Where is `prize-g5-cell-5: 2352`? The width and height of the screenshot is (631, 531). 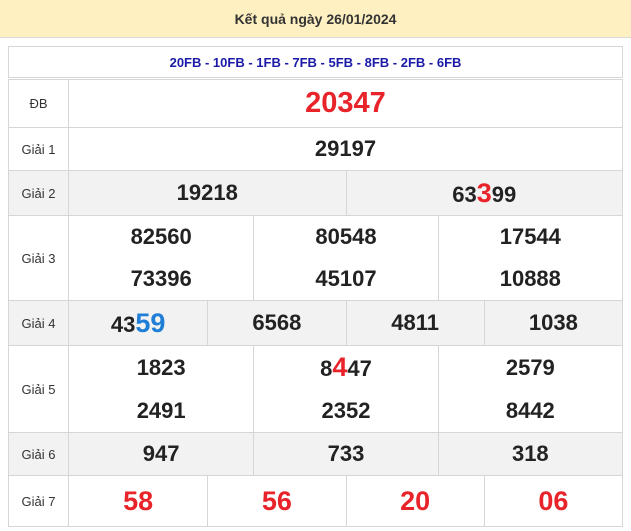 prize-g5-cell-5: 2352 is located at coordinates (345, 410).